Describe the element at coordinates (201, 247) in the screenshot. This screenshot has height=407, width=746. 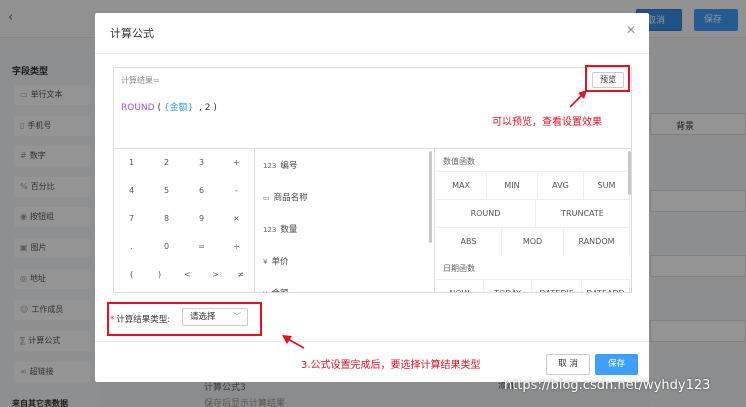
I see `key-equals: =` at that location.